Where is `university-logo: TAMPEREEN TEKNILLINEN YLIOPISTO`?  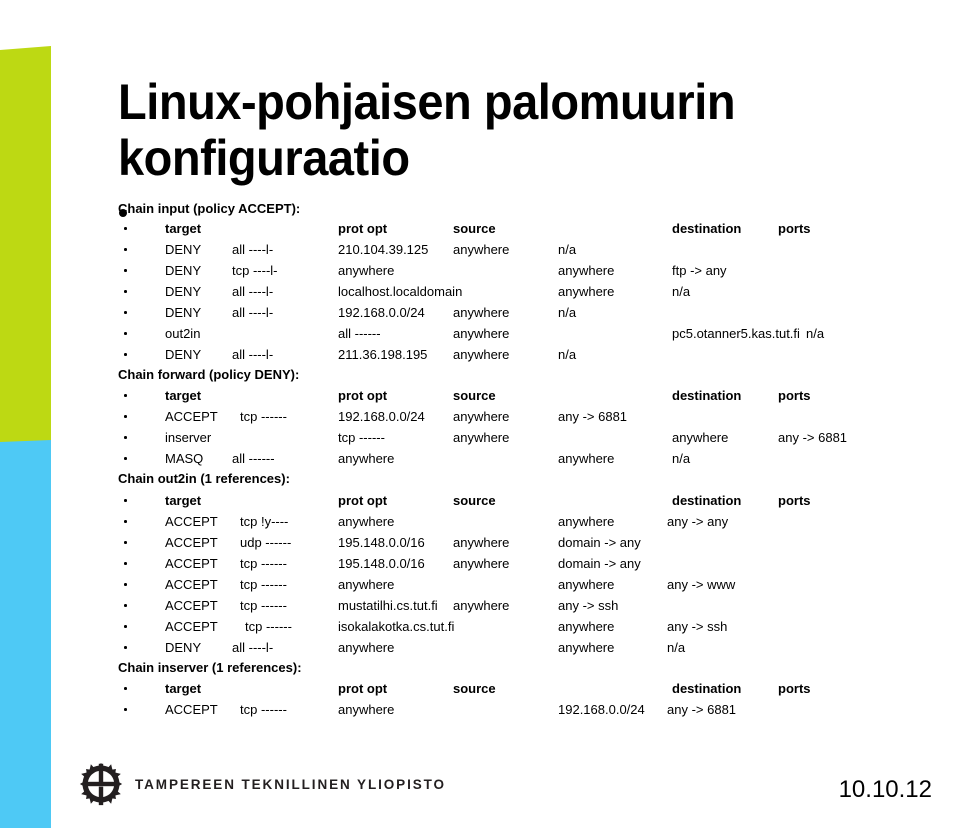
university-logo: TAMPEREEN TEKNILLINEN YLIOPISTO is located at coordinates (262, 784).